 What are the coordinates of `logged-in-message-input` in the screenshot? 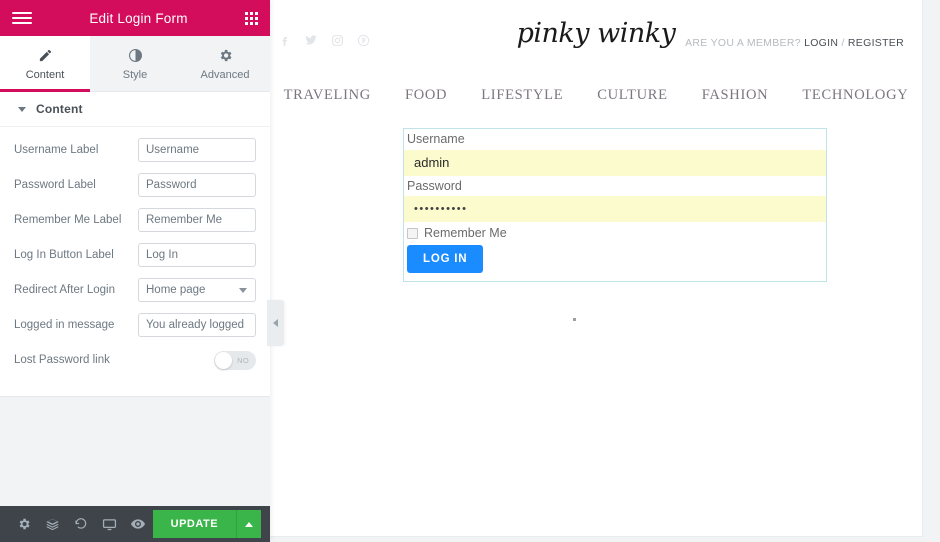 It's located at (197, 325).